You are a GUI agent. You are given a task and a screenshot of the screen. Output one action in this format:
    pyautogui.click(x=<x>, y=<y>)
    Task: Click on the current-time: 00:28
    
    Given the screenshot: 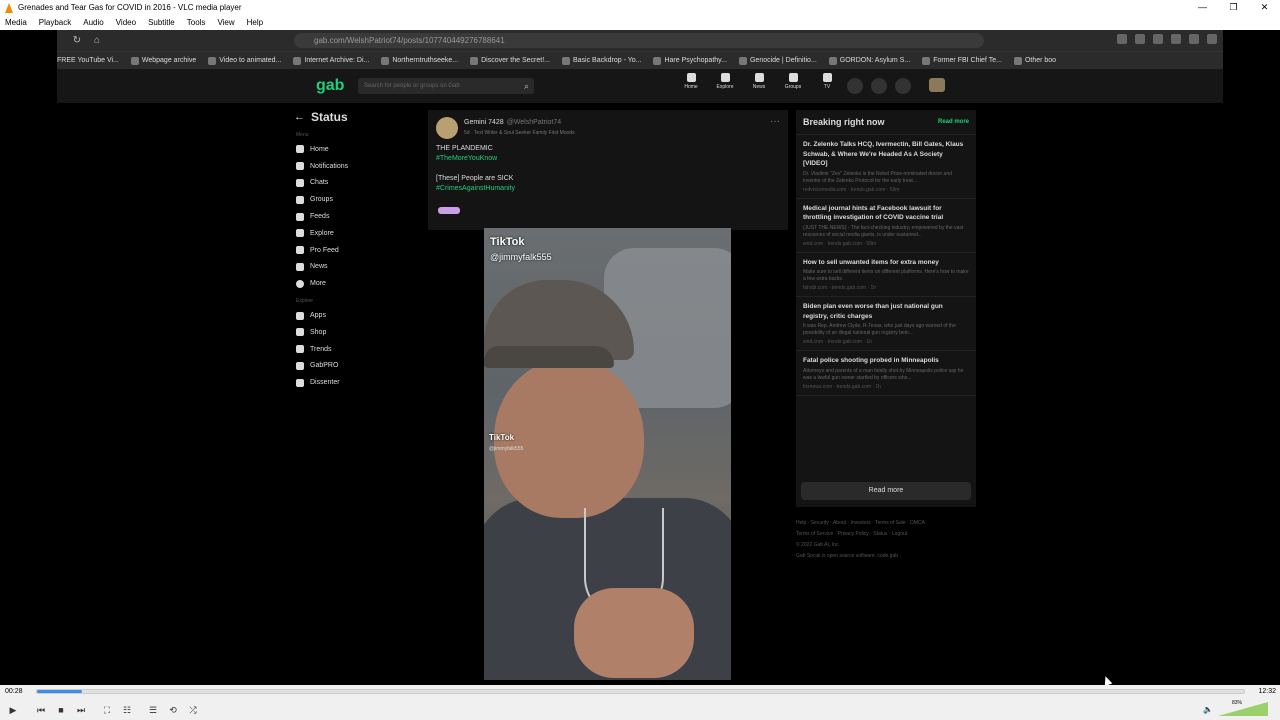 What is the action you would take?
    pyautogui.click(x=14, y=691)
    